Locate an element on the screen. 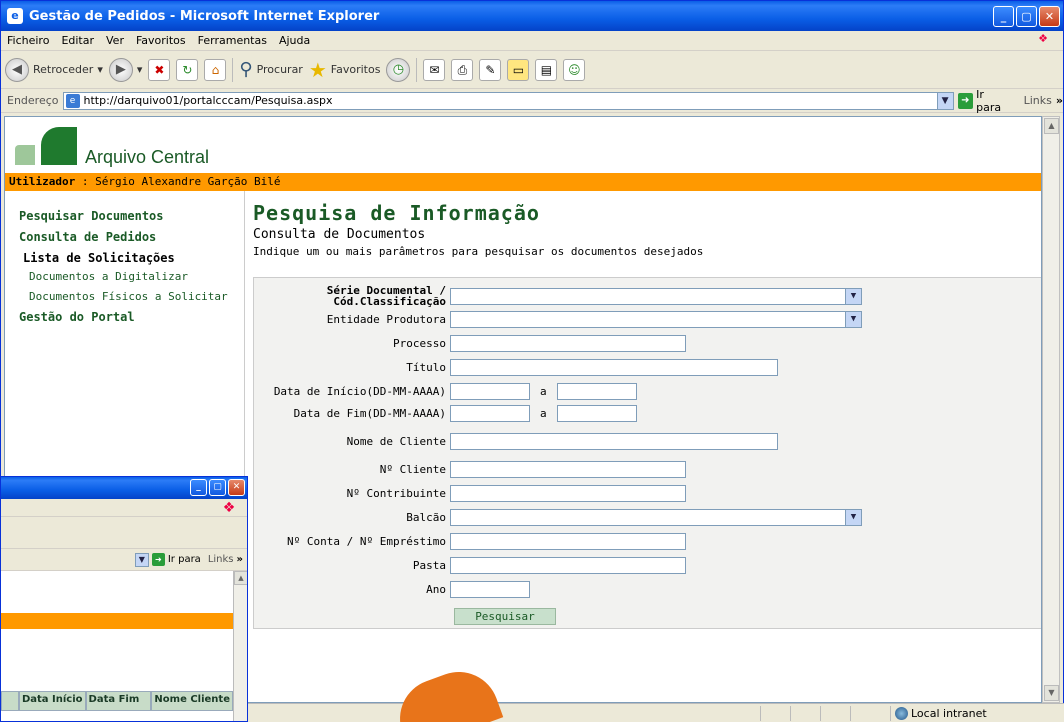 This screenshot has width=1064, height=722. menu-editar: Editar is located at coordinates (77, 40).